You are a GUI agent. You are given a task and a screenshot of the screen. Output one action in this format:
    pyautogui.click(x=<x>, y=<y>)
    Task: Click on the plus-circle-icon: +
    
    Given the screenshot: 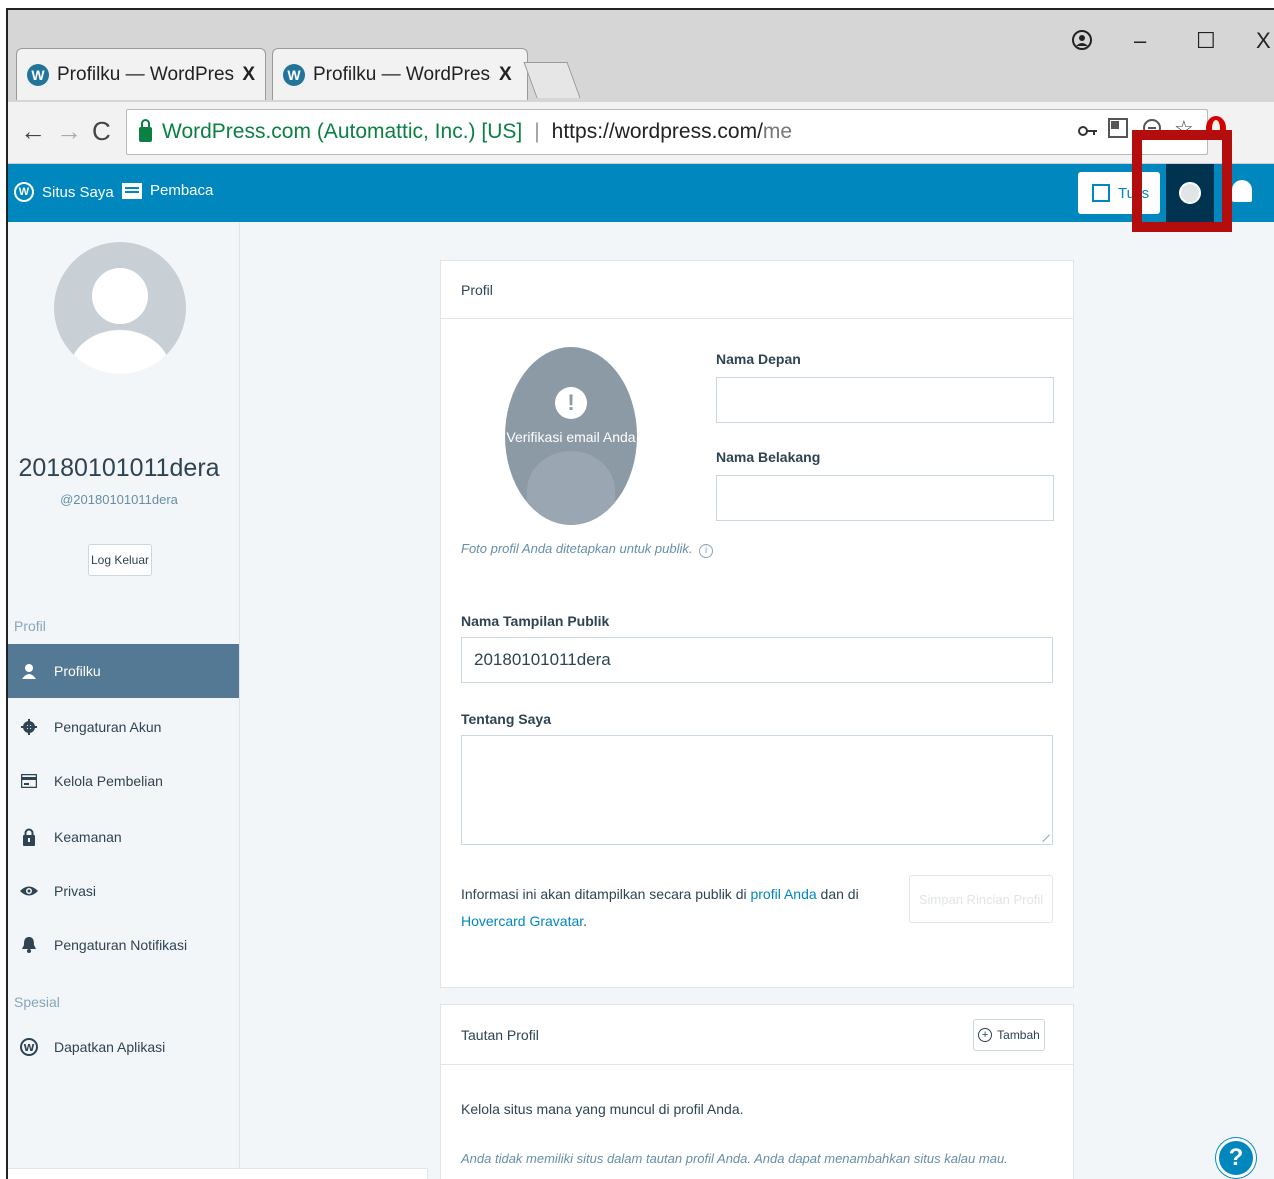 What is the action you would take?
    pyautogui.click(x=985, y=1035)
    